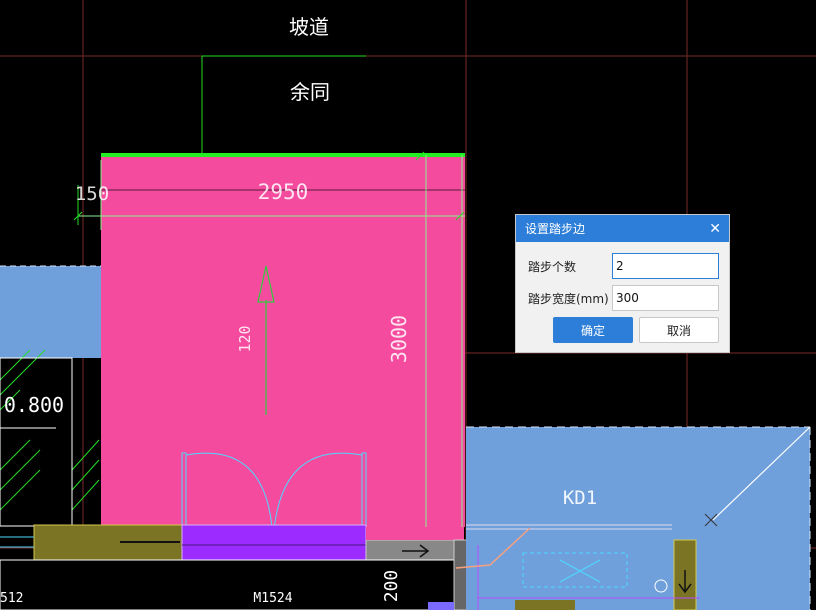  What do you see at coordinates (593, 330) in the screenshot?
I see `ok-button: 确定` at bounding box center [593, 330].